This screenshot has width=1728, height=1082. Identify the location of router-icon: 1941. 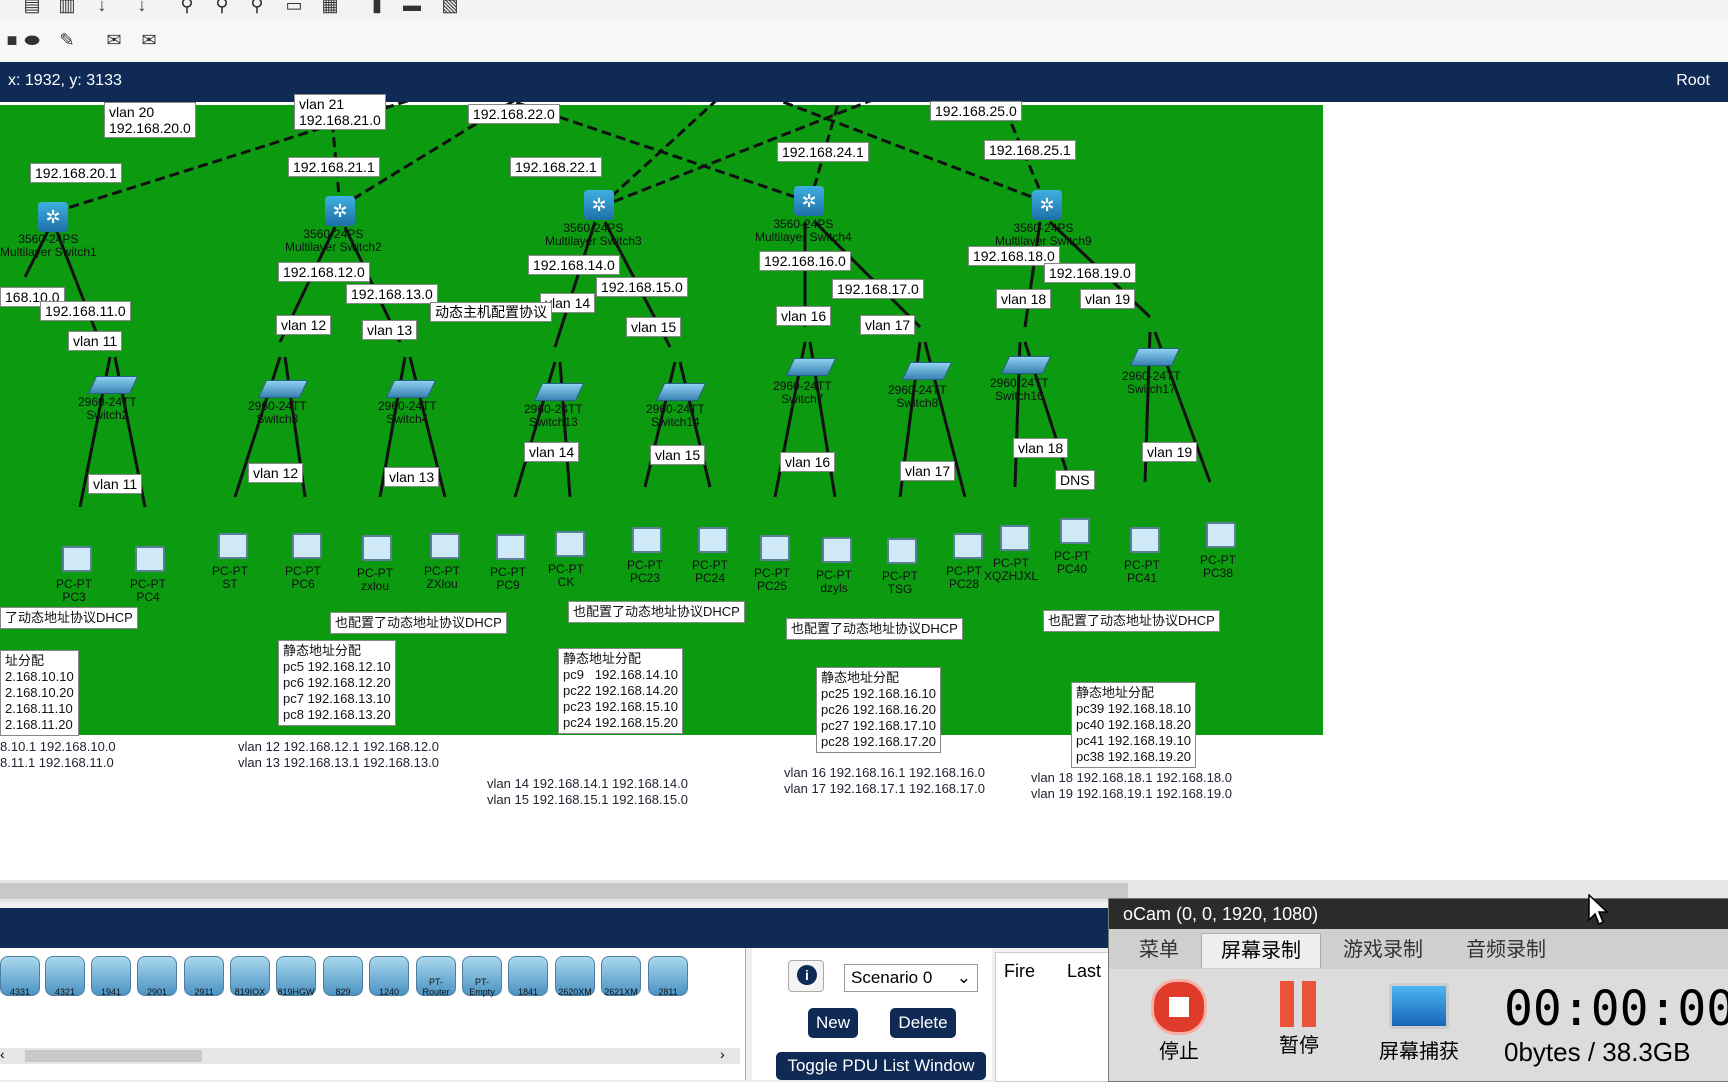
(111, 976).